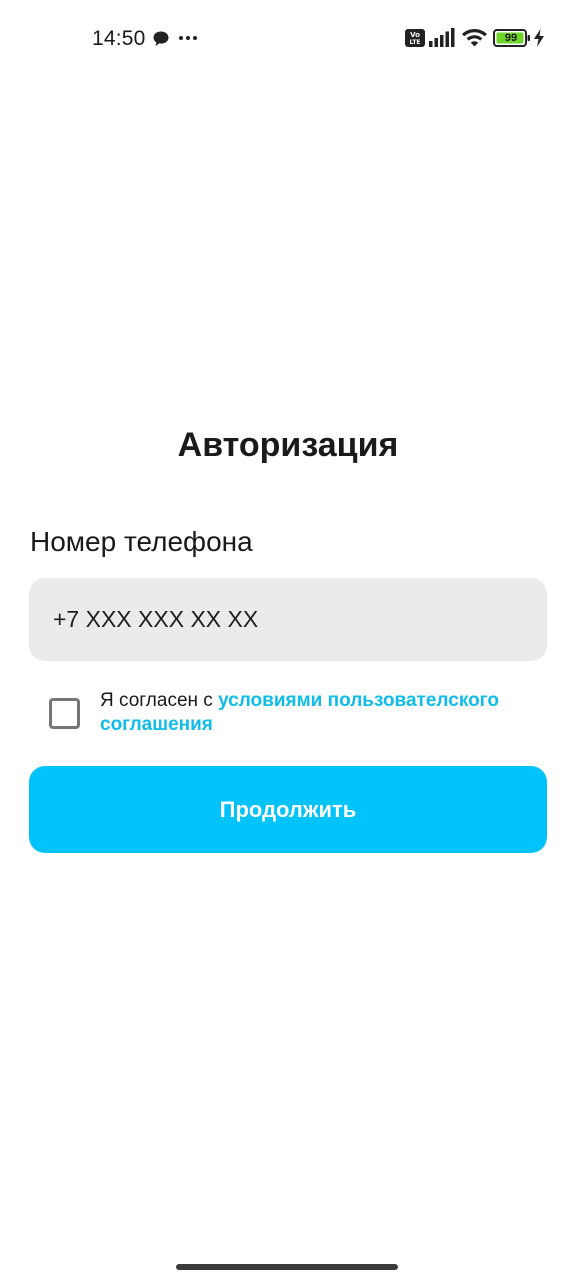 This screenshot has height=1280, width=576. Describe the element at coordinates (474, 38) in the screenshot. I see `wifi-icon` at that location.